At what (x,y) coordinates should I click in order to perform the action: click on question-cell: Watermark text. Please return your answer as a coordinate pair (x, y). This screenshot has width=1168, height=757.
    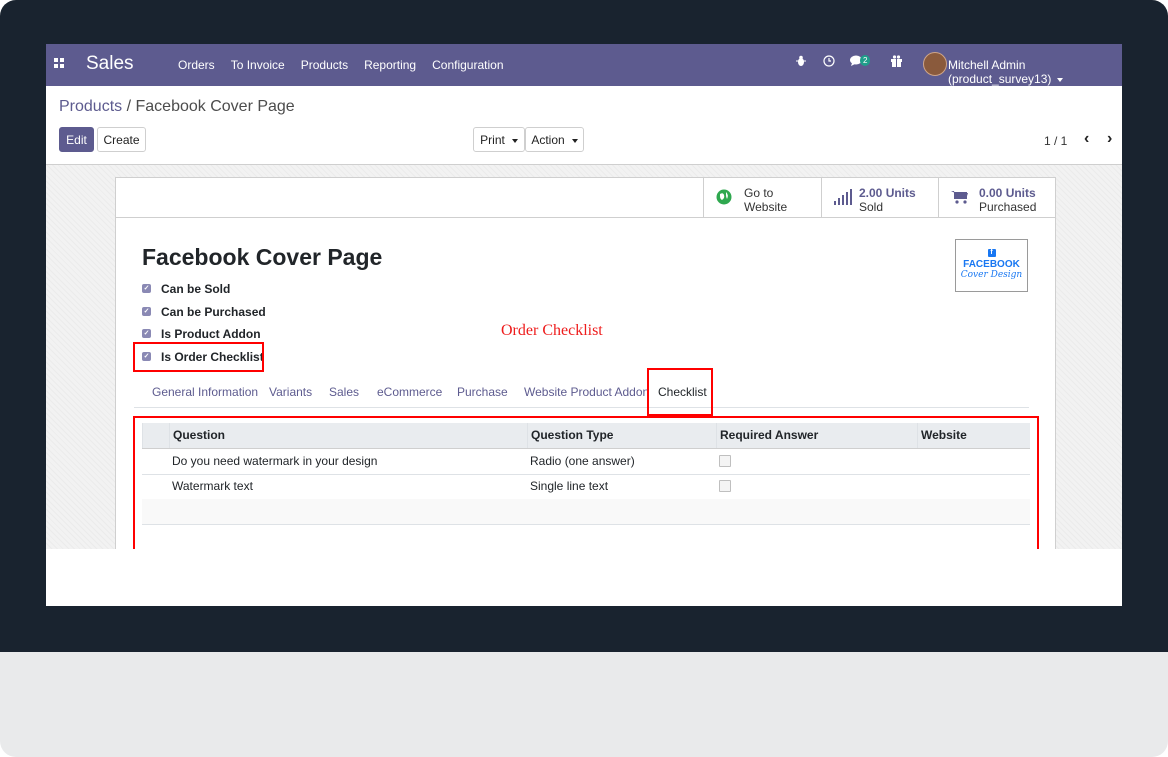
    Looking at the image, I should click on (212, 486).